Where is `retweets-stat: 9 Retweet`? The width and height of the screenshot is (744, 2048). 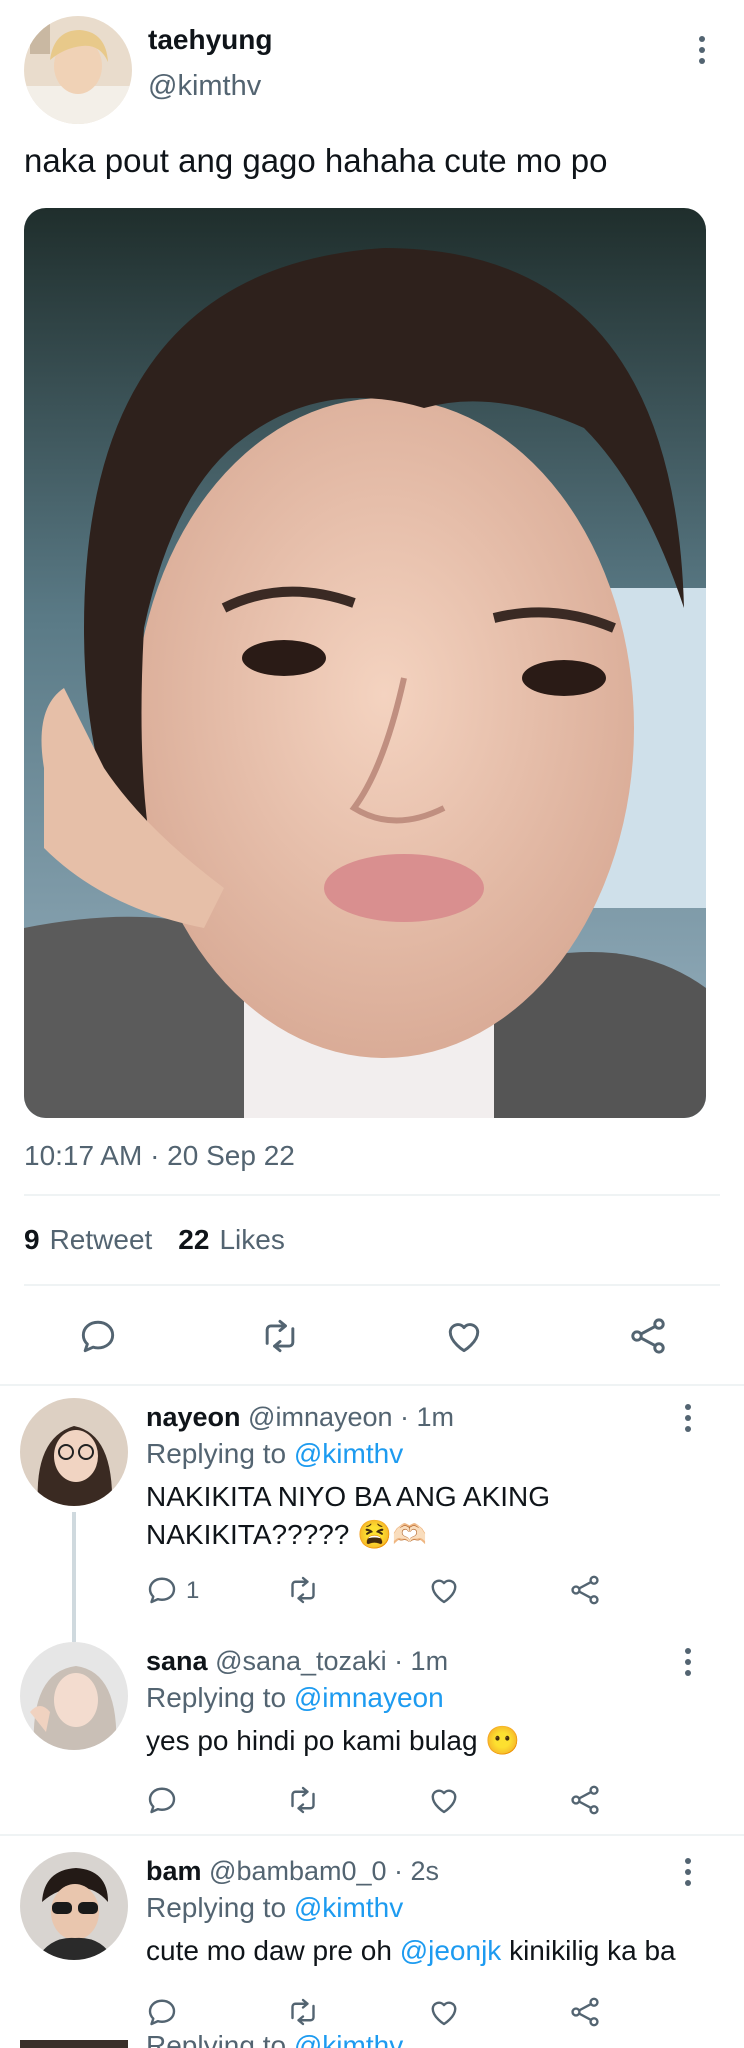 retweets-stat: 9 Retweet is located at coordinates (88, 1240).